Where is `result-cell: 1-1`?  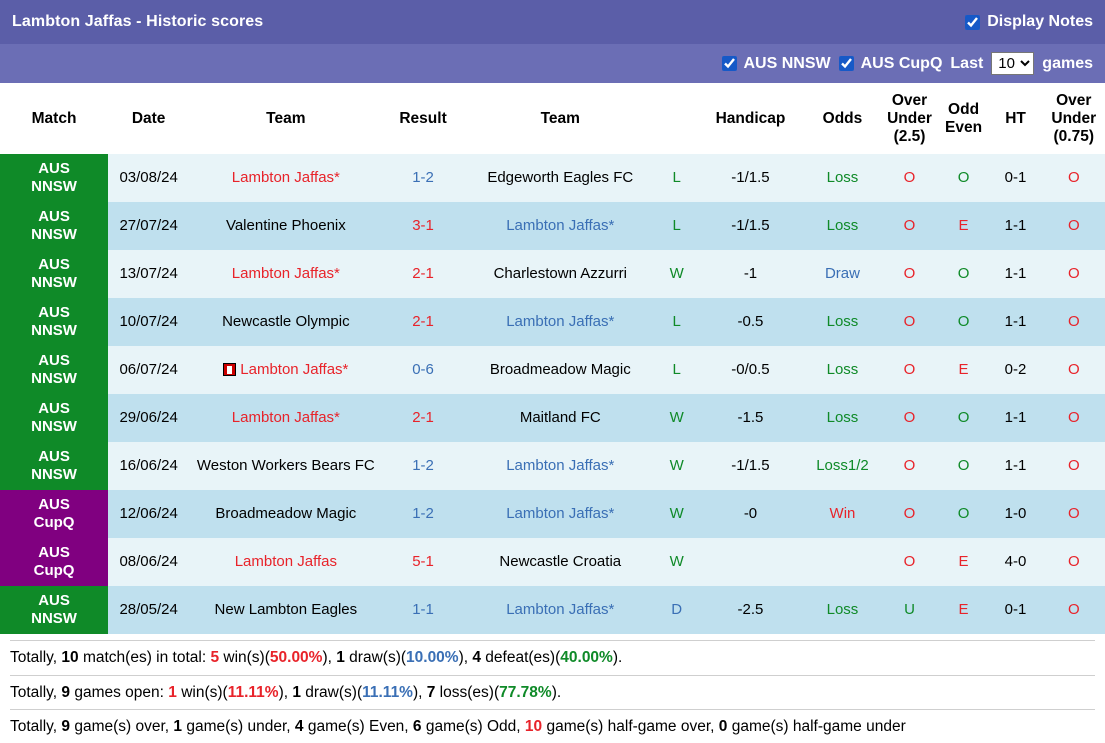 result-cell: 1-1 is located at coordinates (423, 610).